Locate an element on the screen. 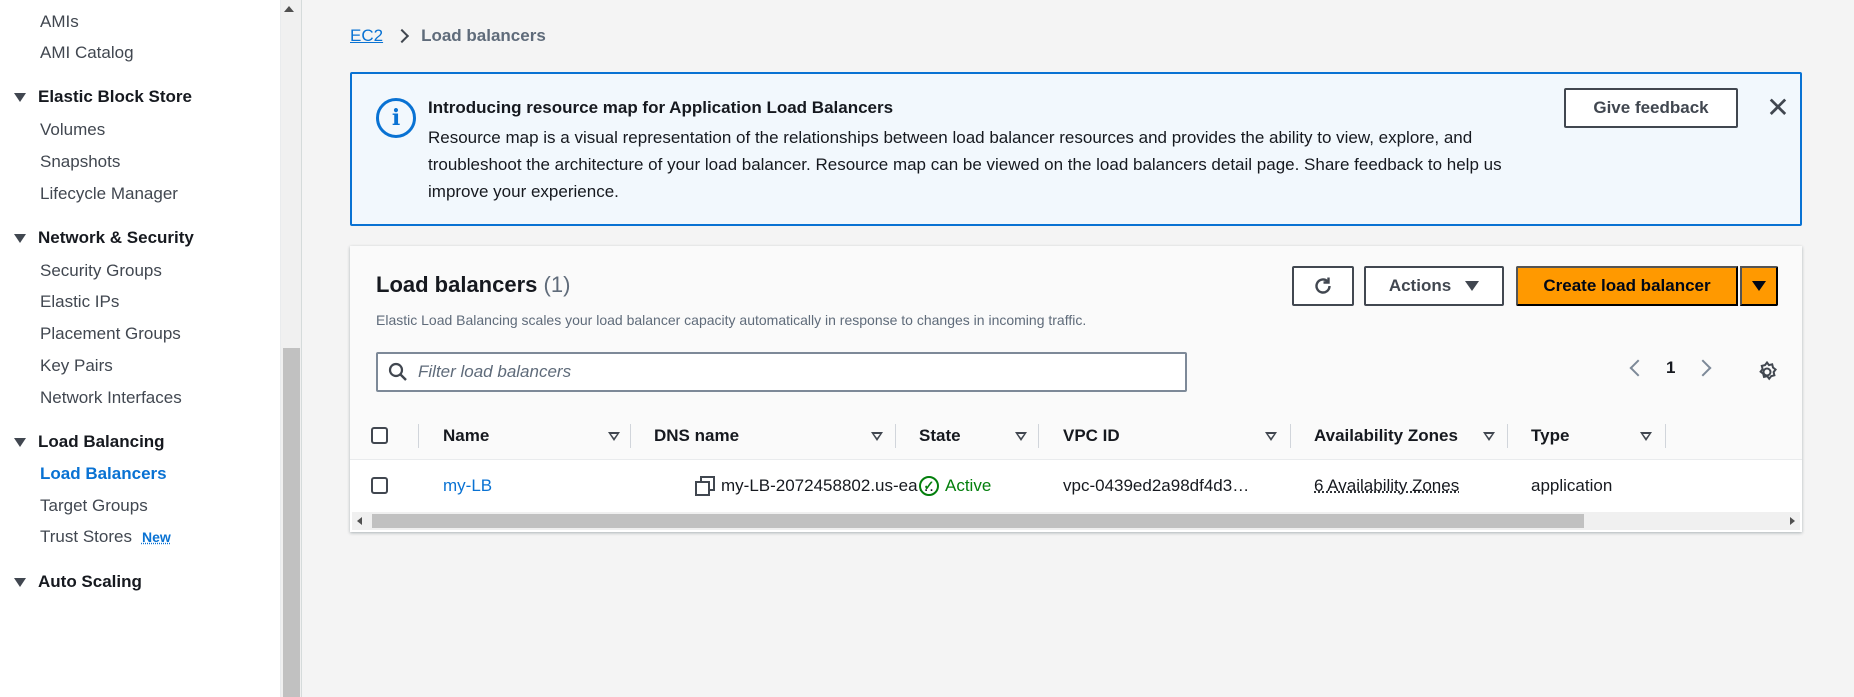  give-feedback-button: Give feedback is located at coordinates (1651, 108).